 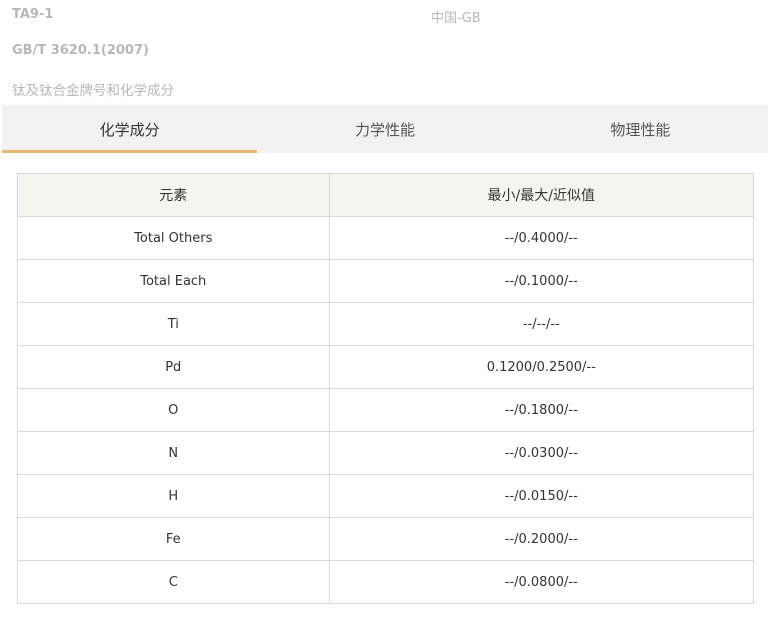 What do you see at coordinates (173, 453) in the screenshot?
I see `element-cell: N` at bounding box center [173, 453].